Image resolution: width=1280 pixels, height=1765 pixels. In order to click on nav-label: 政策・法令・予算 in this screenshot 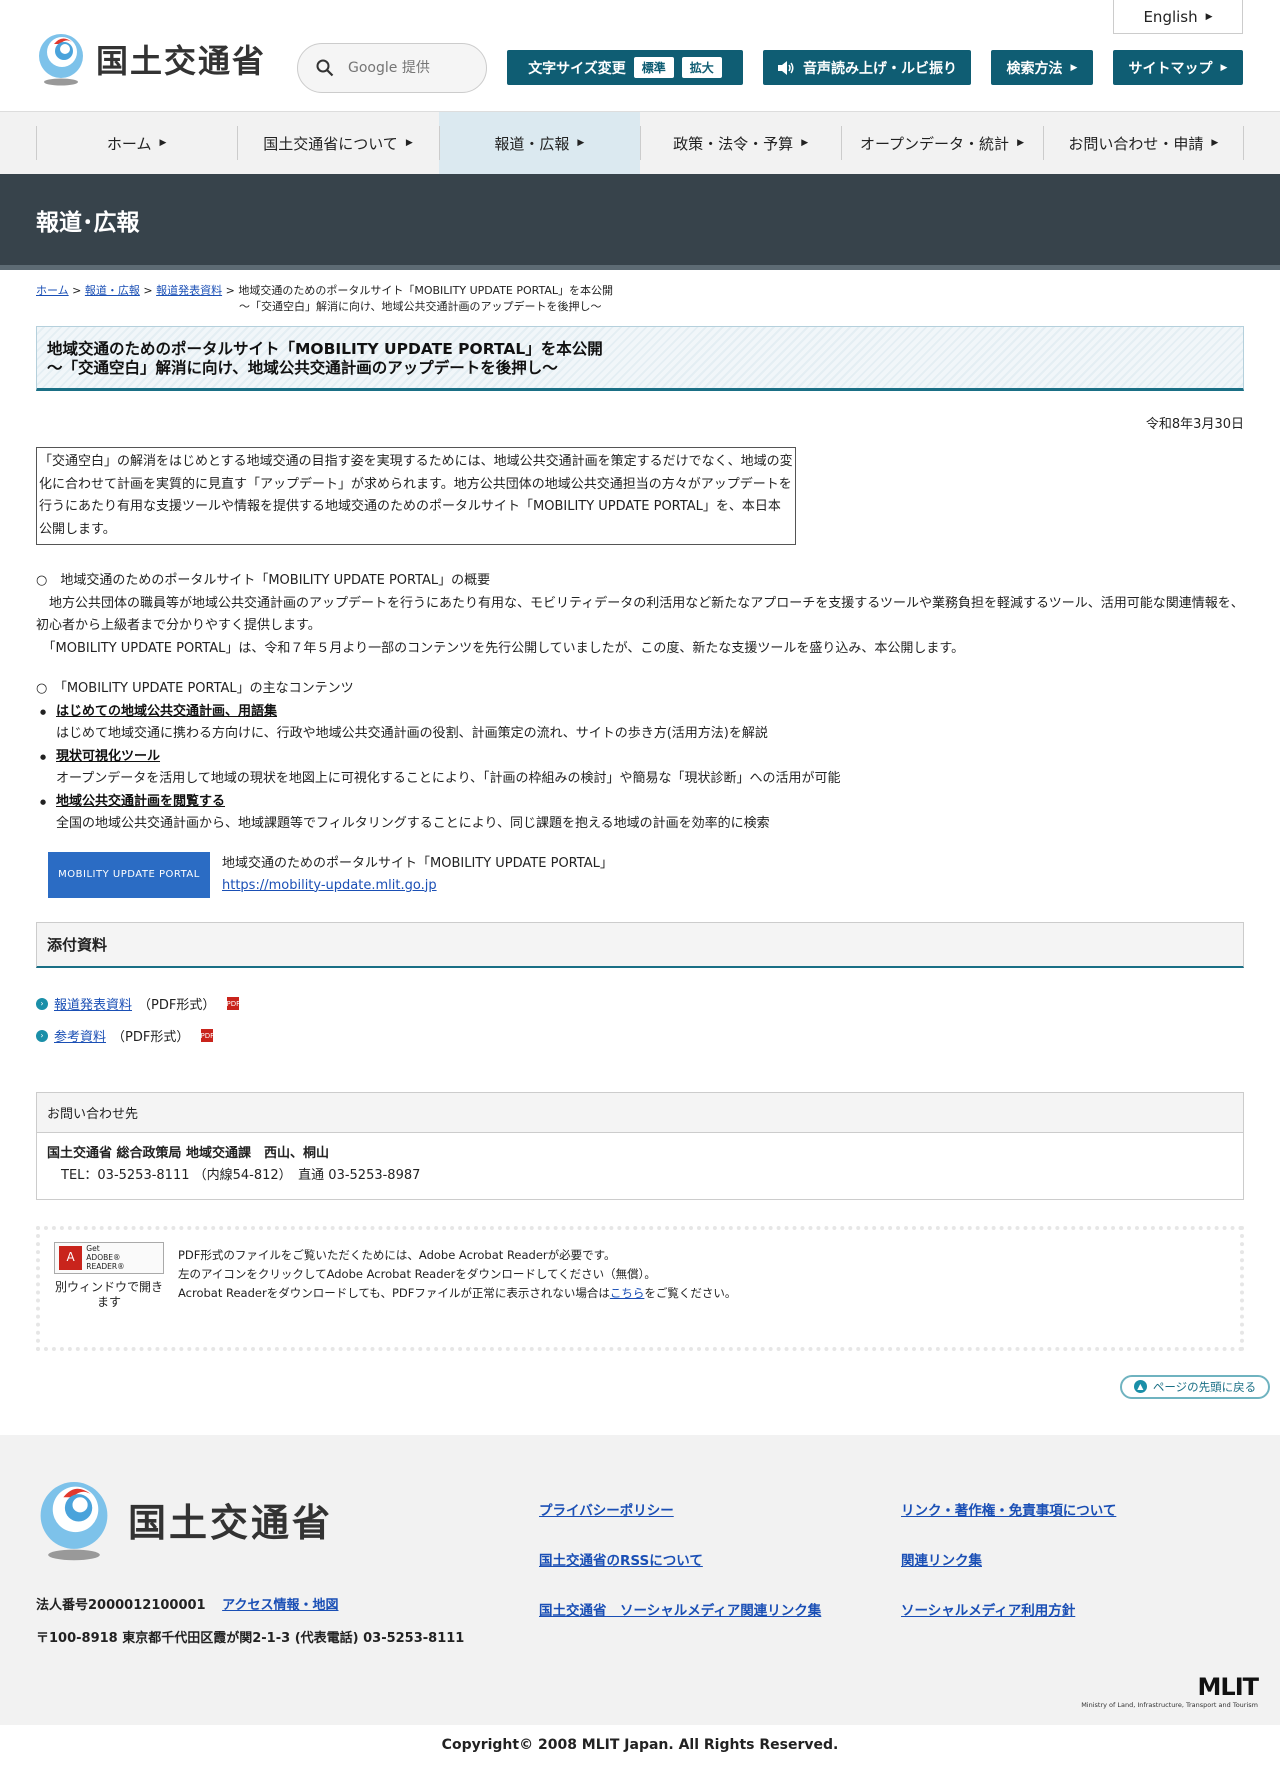, I will do `click(733, 143)`.